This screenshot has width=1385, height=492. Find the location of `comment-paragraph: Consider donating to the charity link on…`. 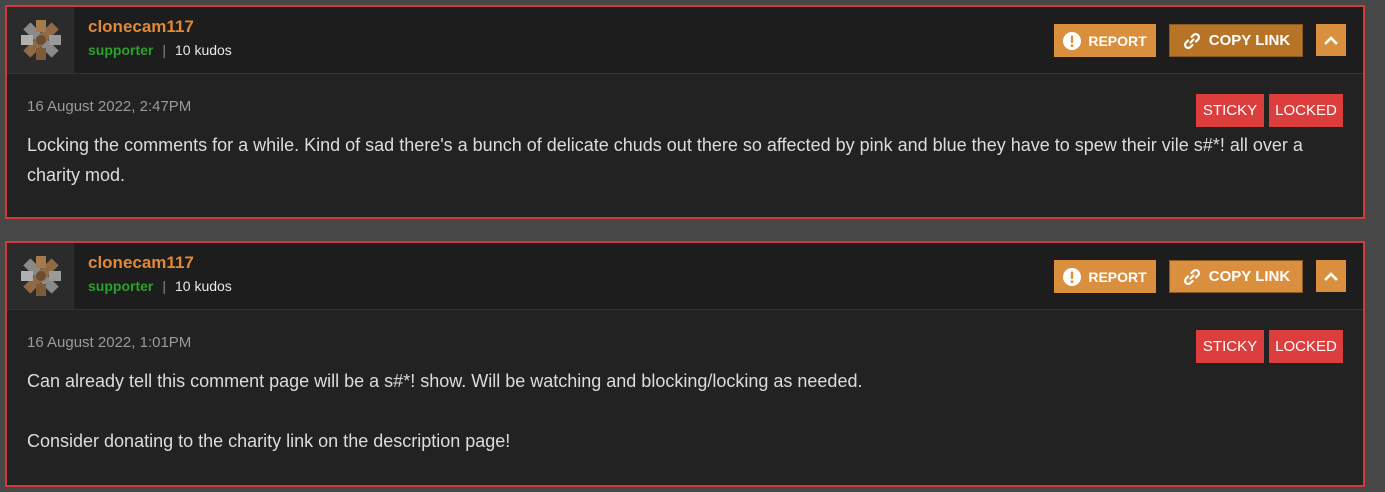

comment-paragraph: Consider donating to the charity link on… is located at coordinates (269, 441).